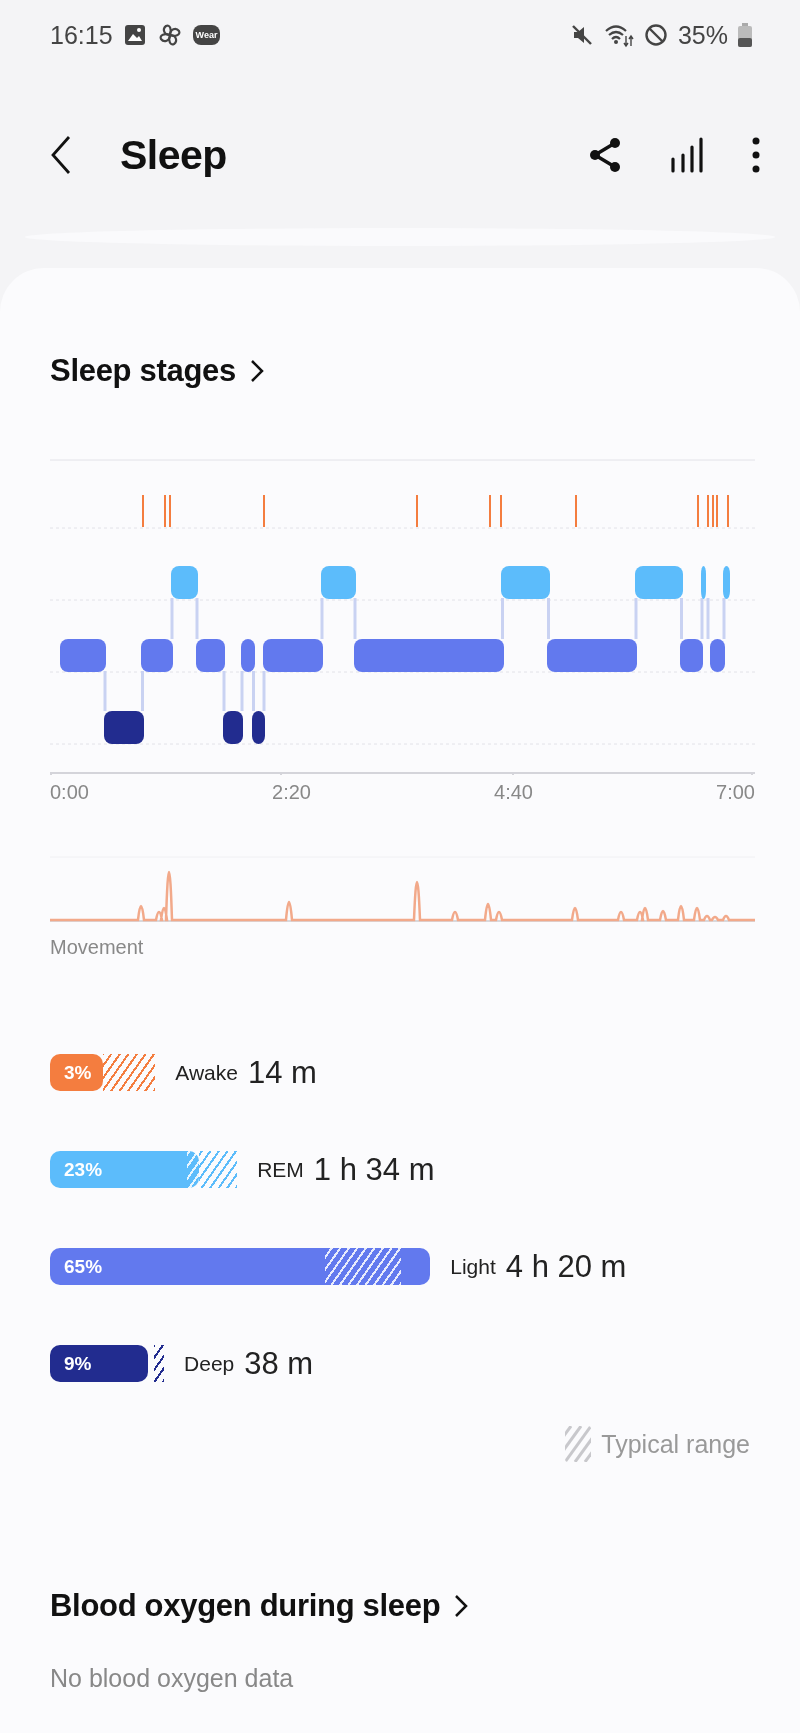  I want to click on stage-duration: 14 m, so click(282, 1072).